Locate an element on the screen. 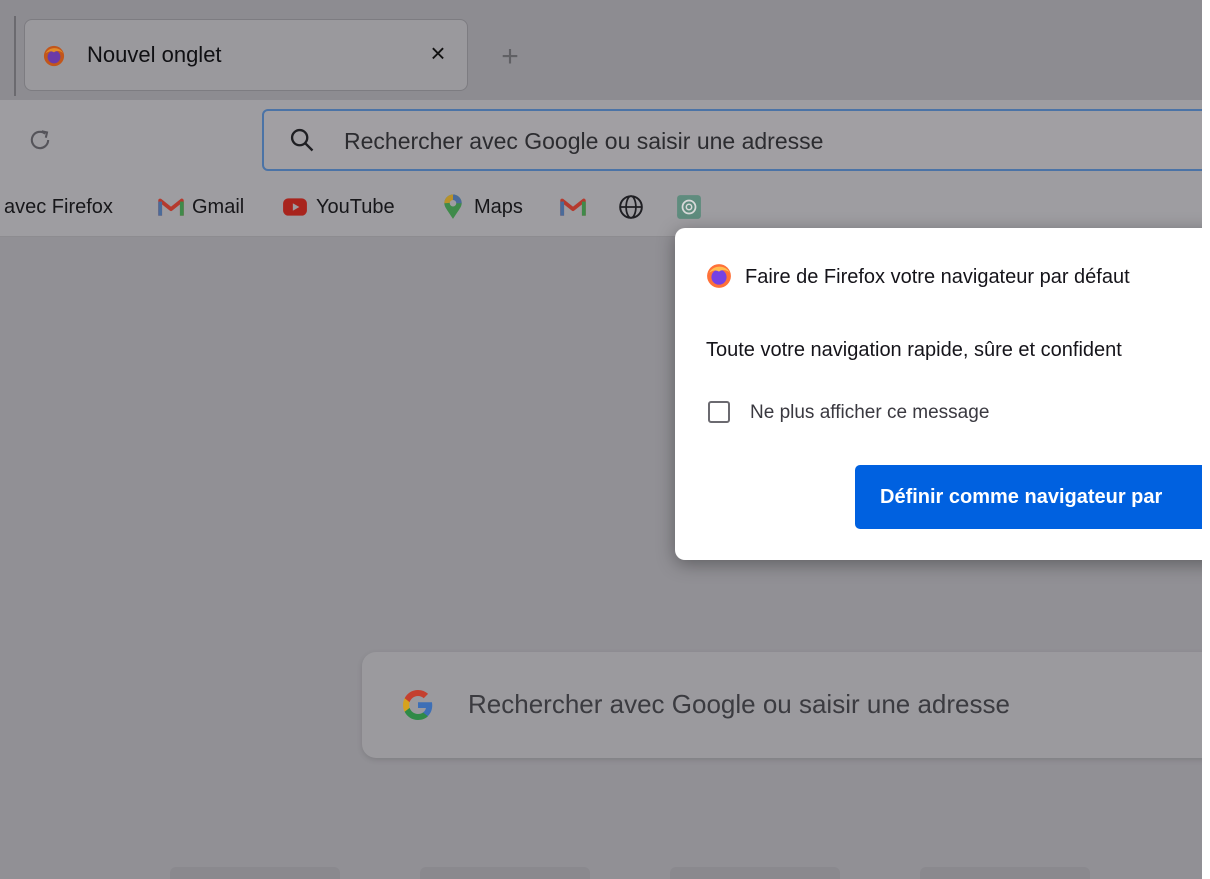  bookmark-gmail: Gmail is located at coordinates (201, 207).